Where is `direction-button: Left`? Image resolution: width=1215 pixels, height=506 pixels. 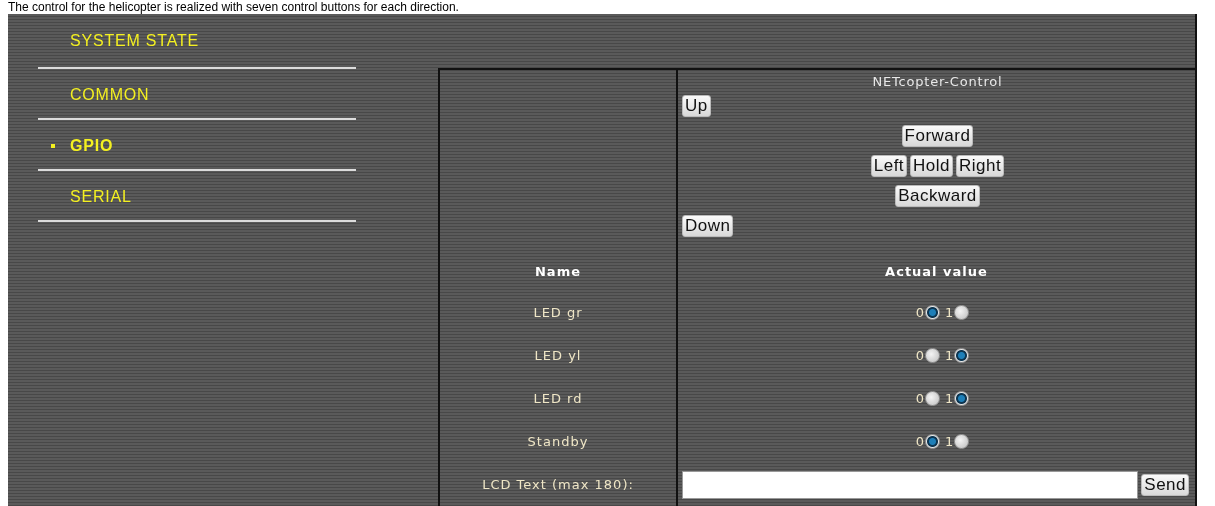 direction-button: Left is located at coordinates (889, 166).